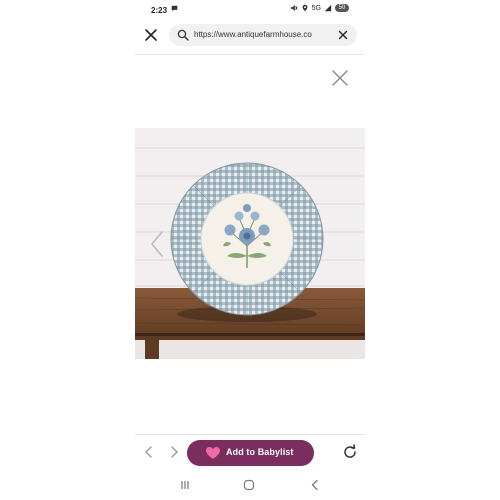  What do you see at coordinates (315, 485) in the screenshot?
I see `back-icon` at bounding box center [315, 485].